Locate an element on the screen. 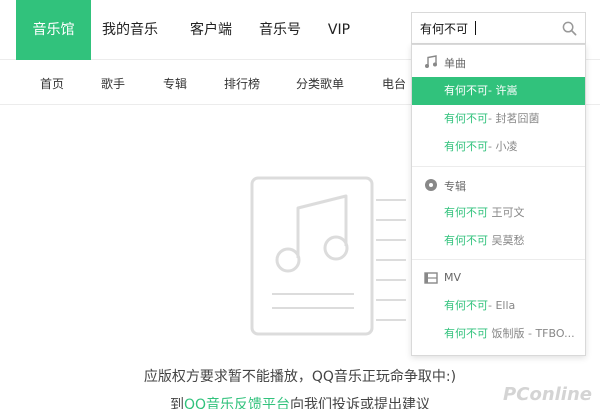  album-disc-icon is located at coordinates (431, 185).